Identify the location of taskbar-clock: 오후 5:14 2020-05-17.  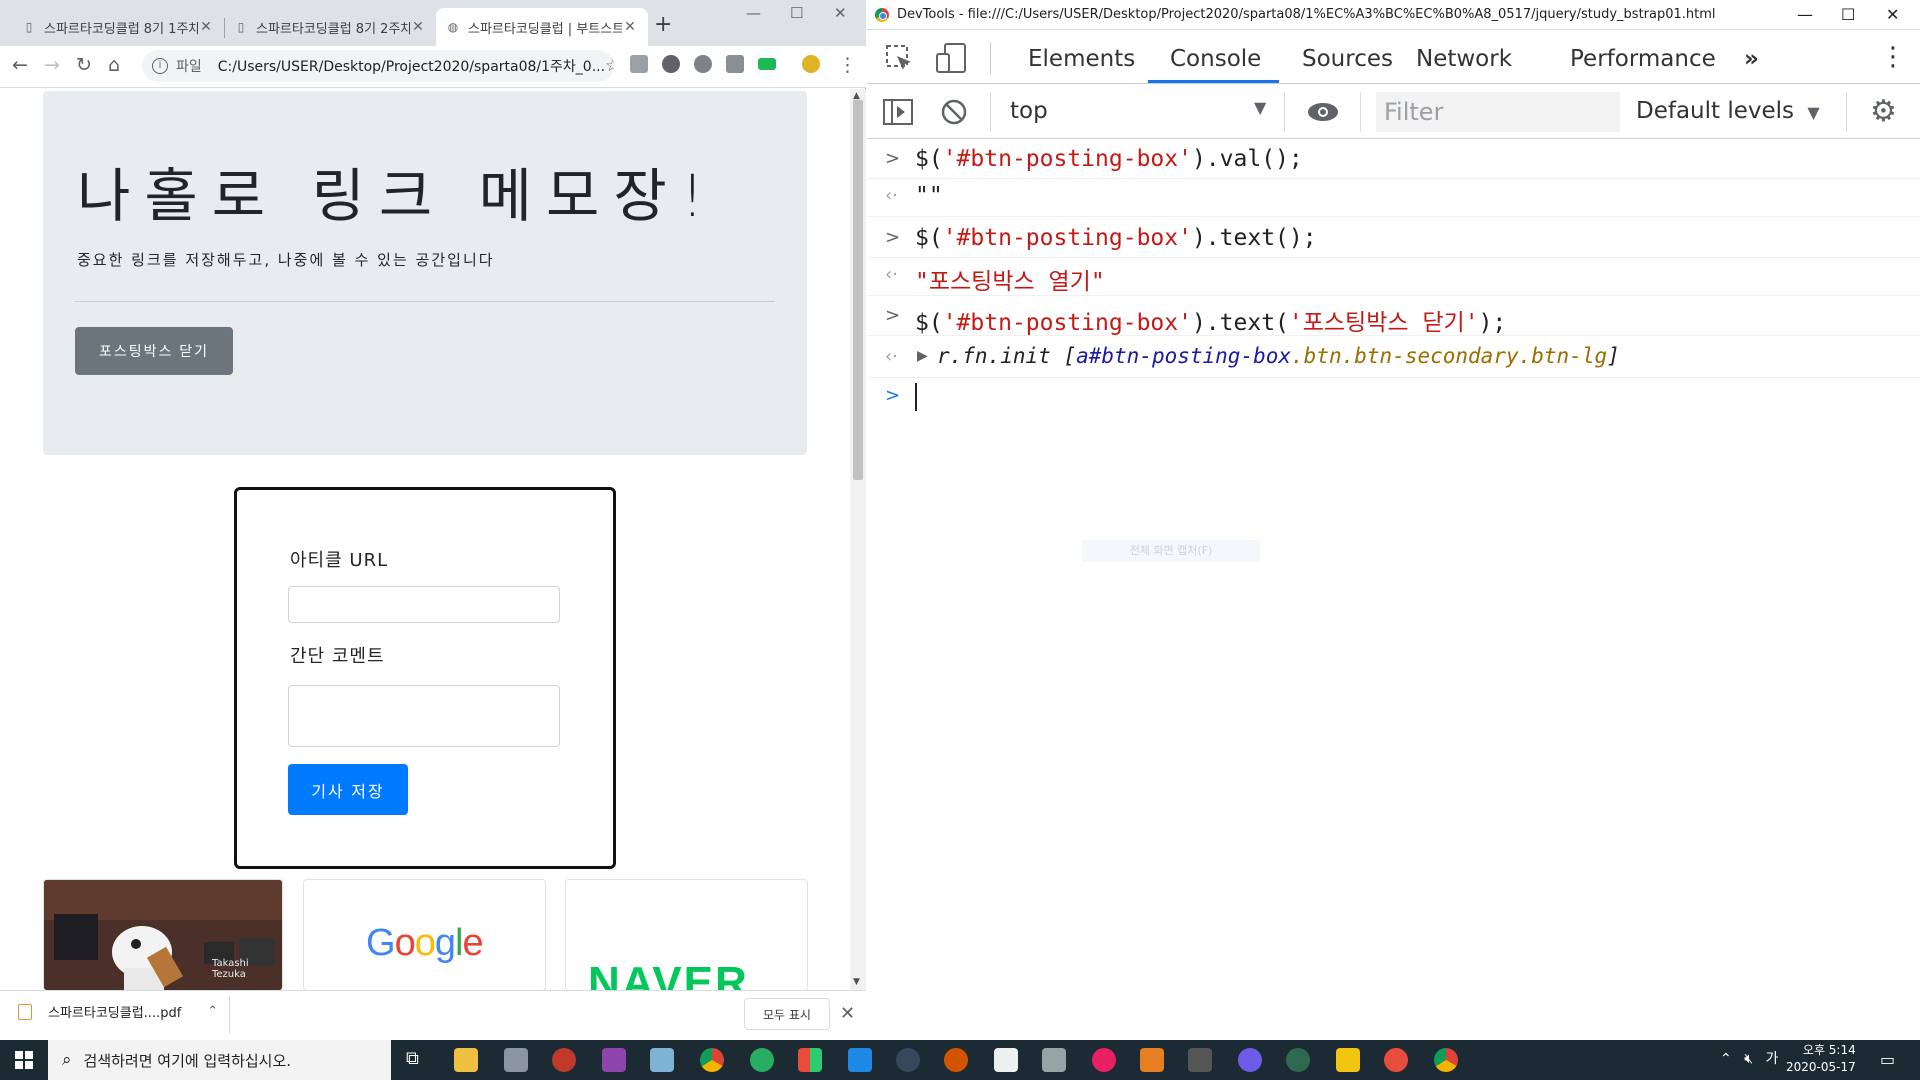
(1821, 1059).